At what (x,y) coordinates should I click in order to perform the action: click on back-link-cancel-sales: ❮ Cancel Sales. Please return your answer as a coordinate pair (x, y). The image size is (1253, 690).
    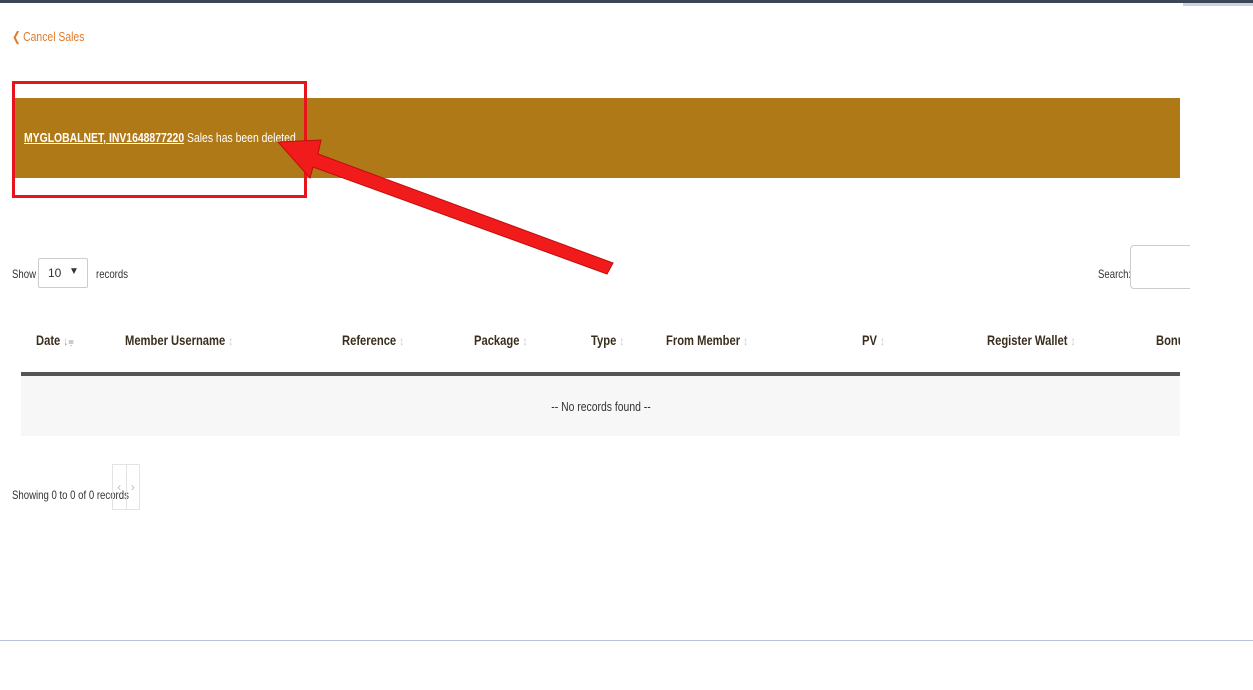
    Looking at the image, I should click on (48, 37).